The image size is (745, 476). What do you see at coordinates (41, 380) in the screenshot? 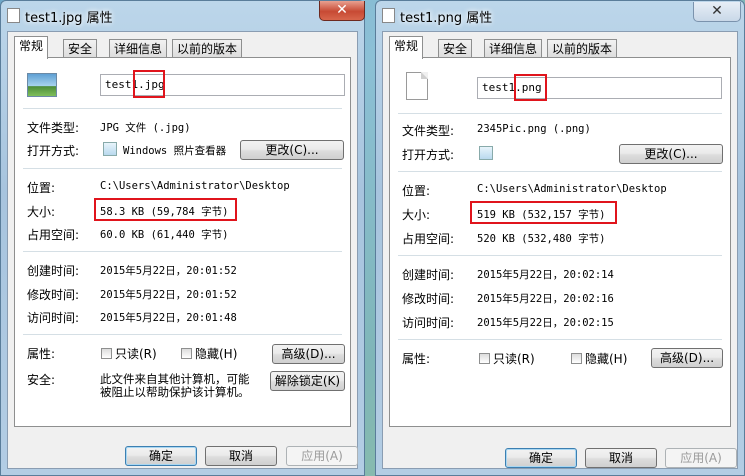
I see `security-label: 安全:` at bounding box center [41, 380].